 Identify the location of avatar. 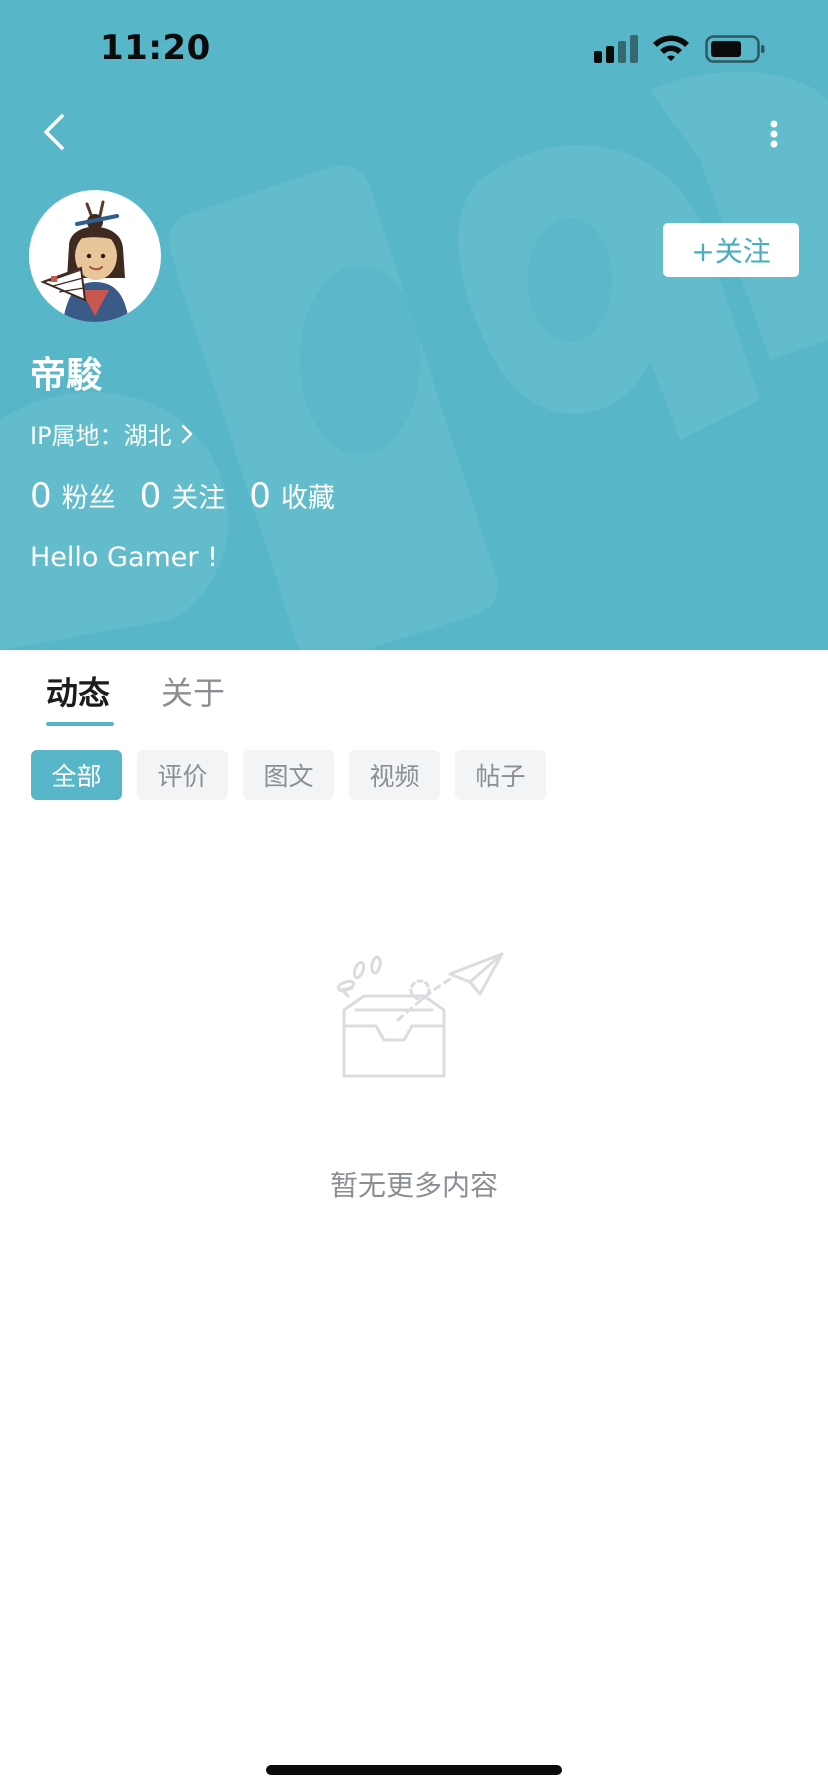
(95, 256).